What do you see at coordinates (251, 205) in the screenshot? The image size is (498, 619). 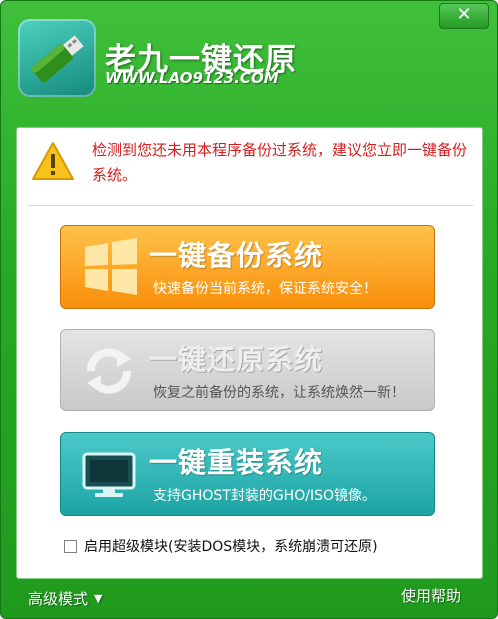 I see `divider` at bounding box center [251, 205].